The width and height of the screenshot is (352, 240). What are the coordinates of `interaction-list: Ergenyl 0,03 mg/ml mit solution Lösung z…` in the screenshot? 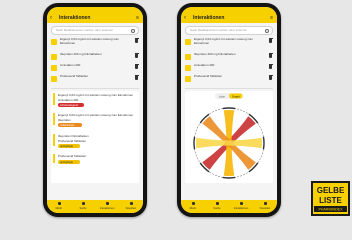 It's located at (93, 128).